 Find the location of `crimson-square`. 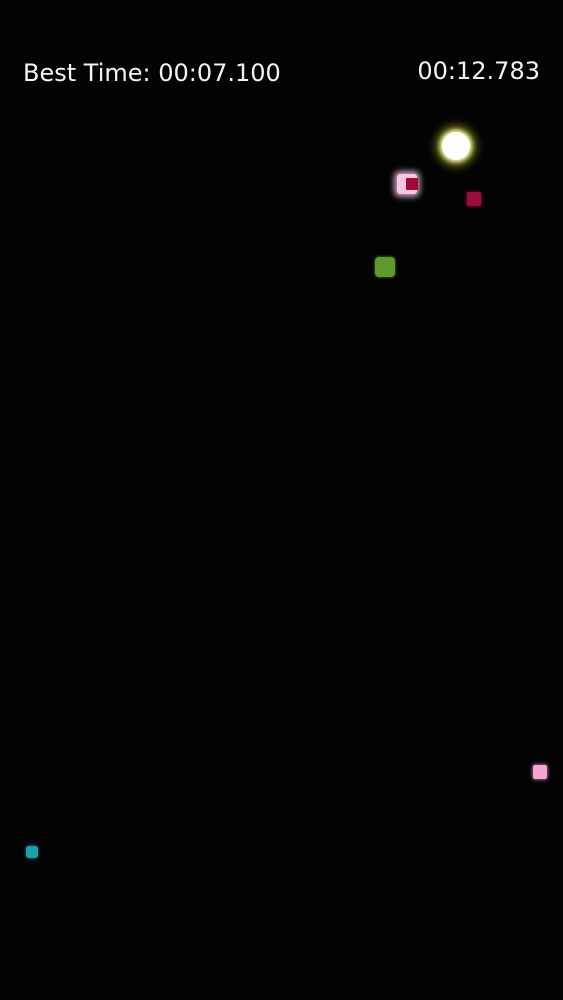

crimson-square is located at coordinates (474, 199).